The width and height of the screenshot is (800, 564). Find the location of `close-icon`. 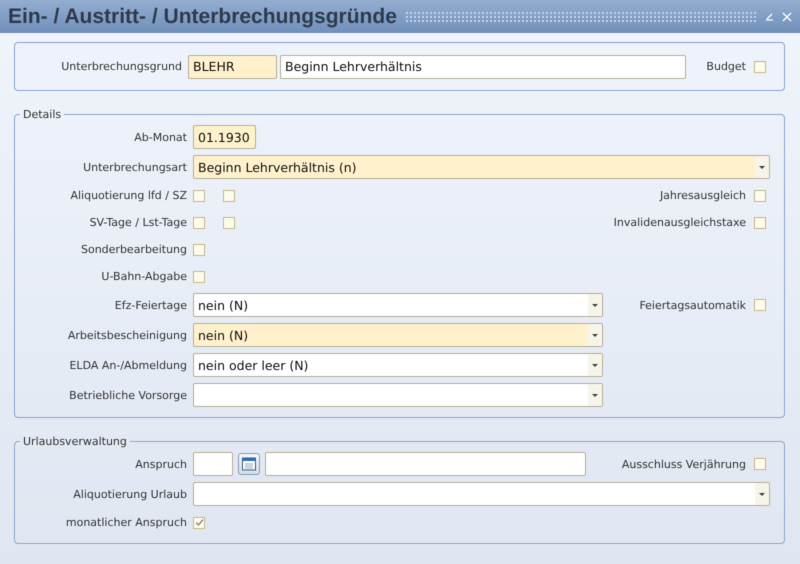

close-icon is located at coordinates (787, 17).